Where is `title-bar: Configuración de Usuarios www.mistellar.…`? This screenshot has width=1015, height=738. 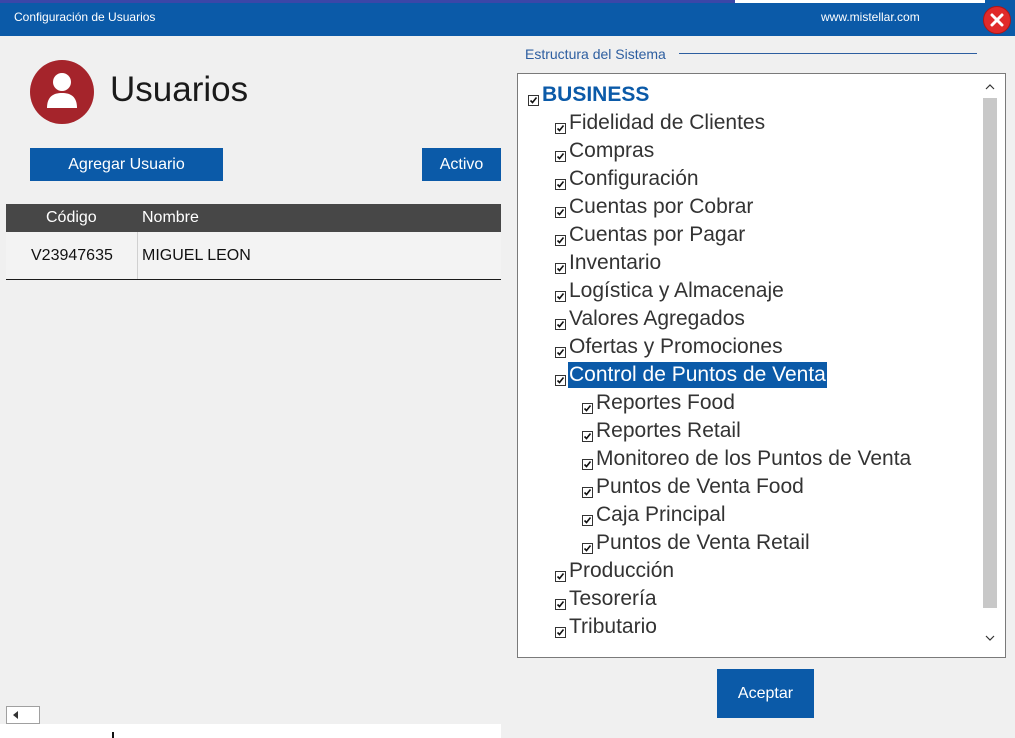
title-bar: Configuración de Usuarios www.mistellar.… is located at coordinates (507, 18).